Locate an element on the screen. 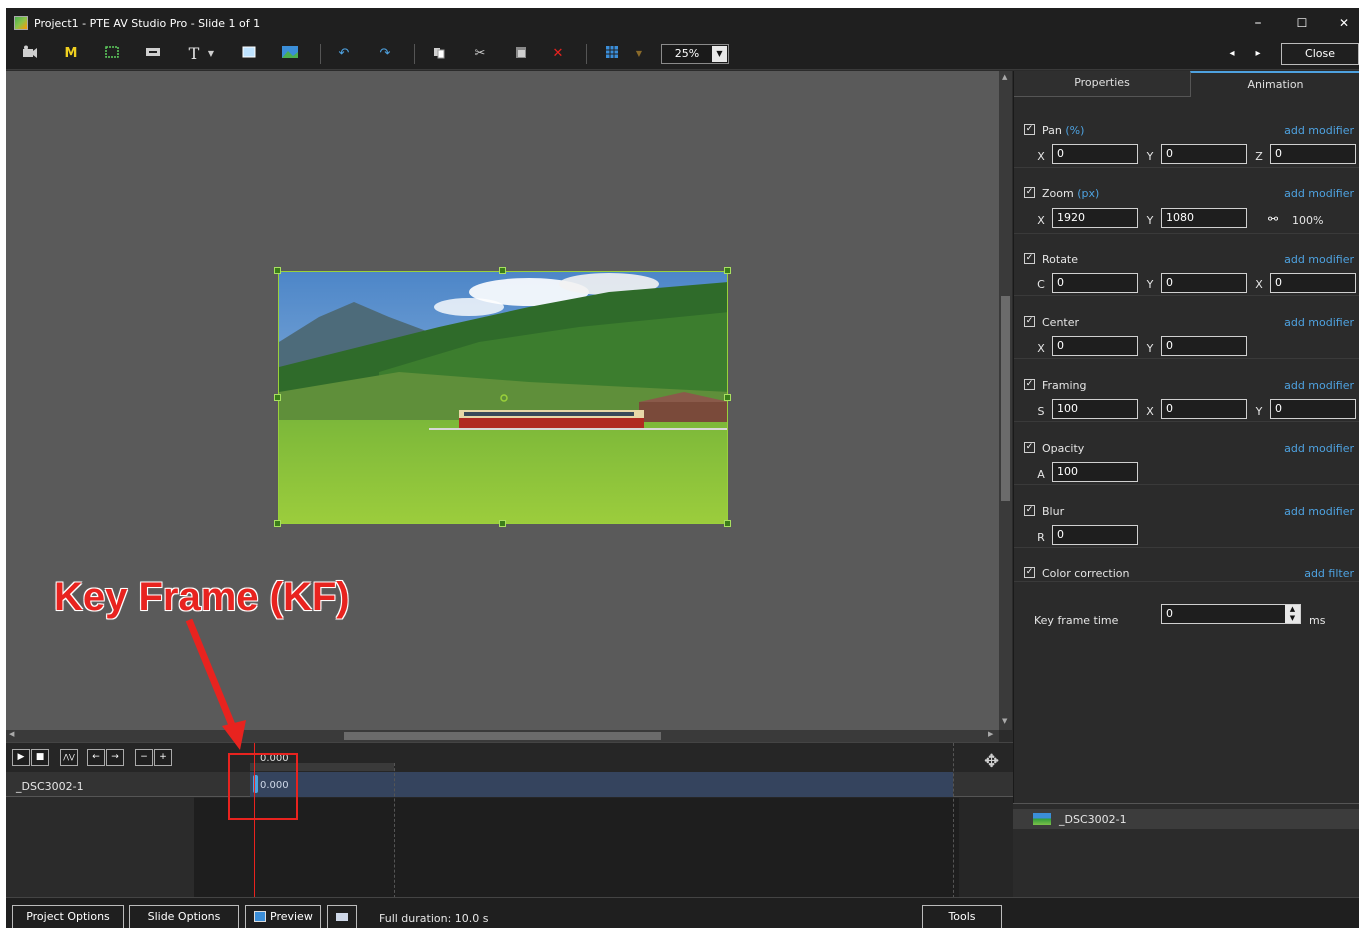 This screenshot has width=1359, height=928. list-item: _DSC3002-1 is located at coordinates (1186, 819).